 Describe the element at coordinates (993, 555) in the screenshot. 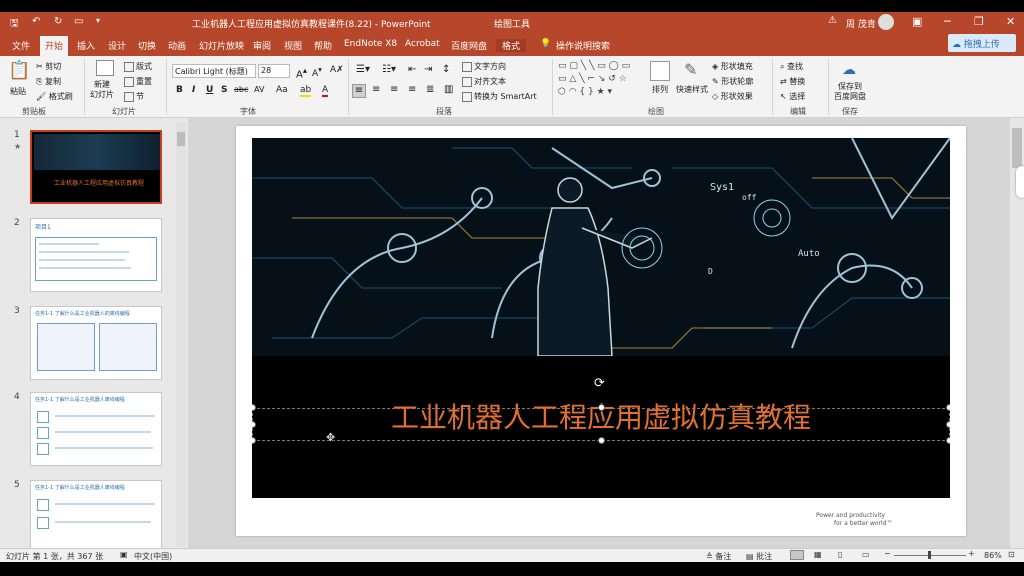

I see `zoom-level: 86%` at that location.